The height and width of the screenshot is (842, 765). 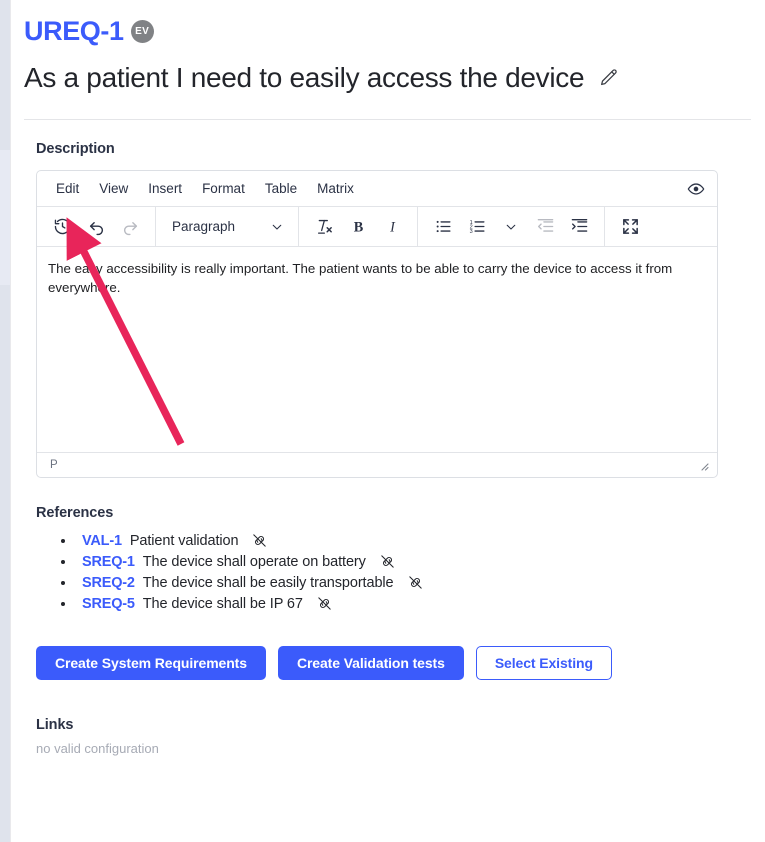 I want to click on numbered-list-icon: 1 2 3, so click(x=477, y=227).